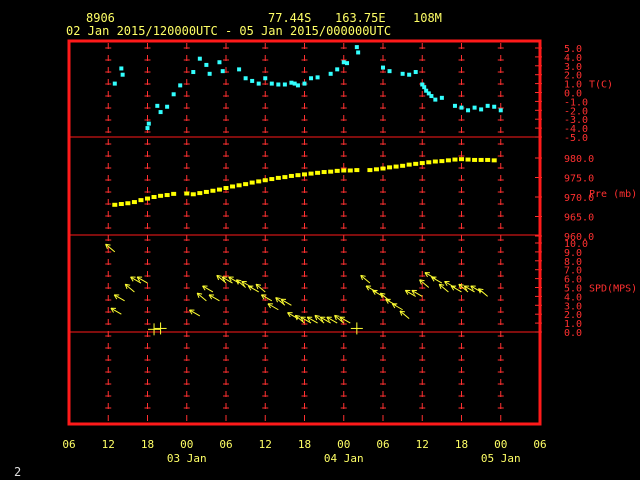  What do you see at coordinates (573, 333) in the screenshot?
I see `y-tick-label: 0.0` at bounding box center [573, 333].